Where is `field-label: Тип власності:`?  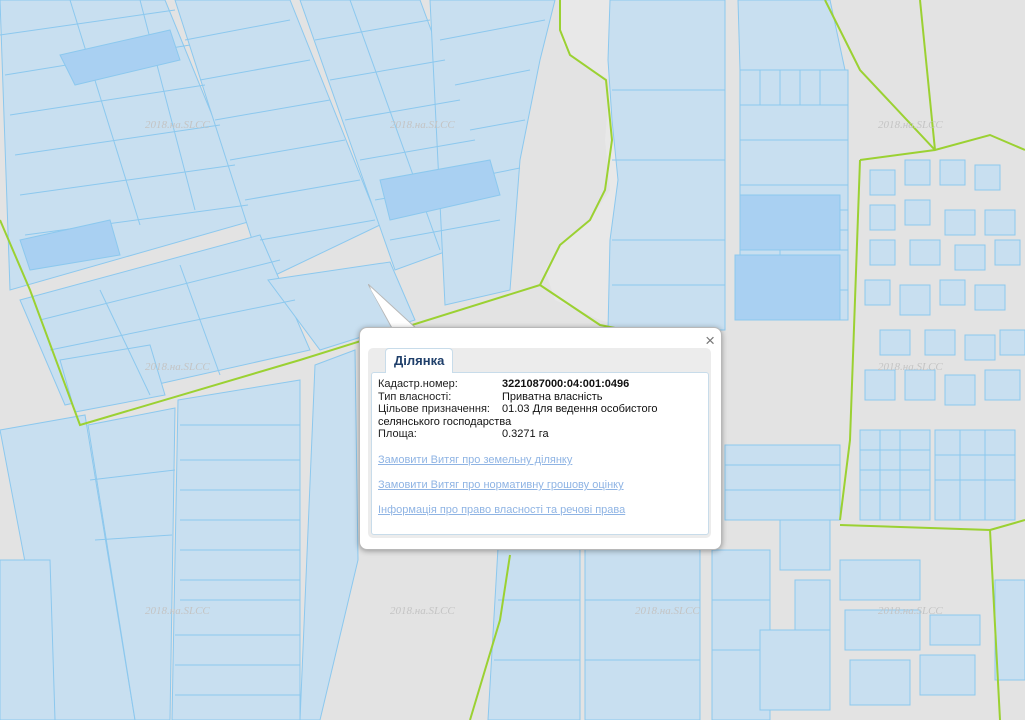 field-label: Тип власності: is located at coordinates (415, 396).